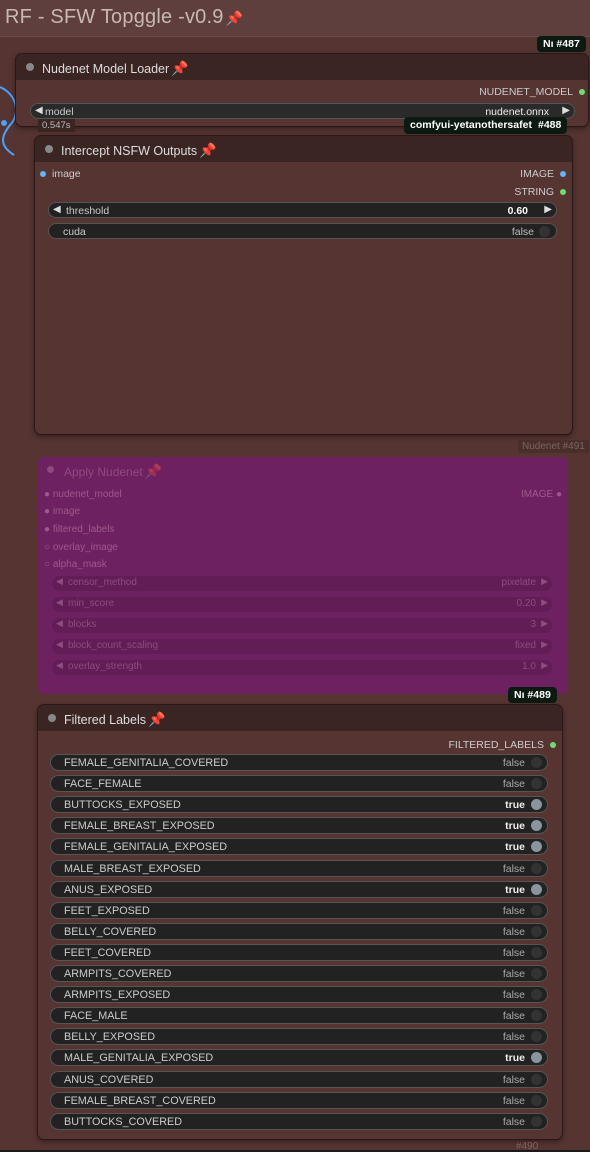  I want to click on threshold-value: 0.60, so click(517, 211).